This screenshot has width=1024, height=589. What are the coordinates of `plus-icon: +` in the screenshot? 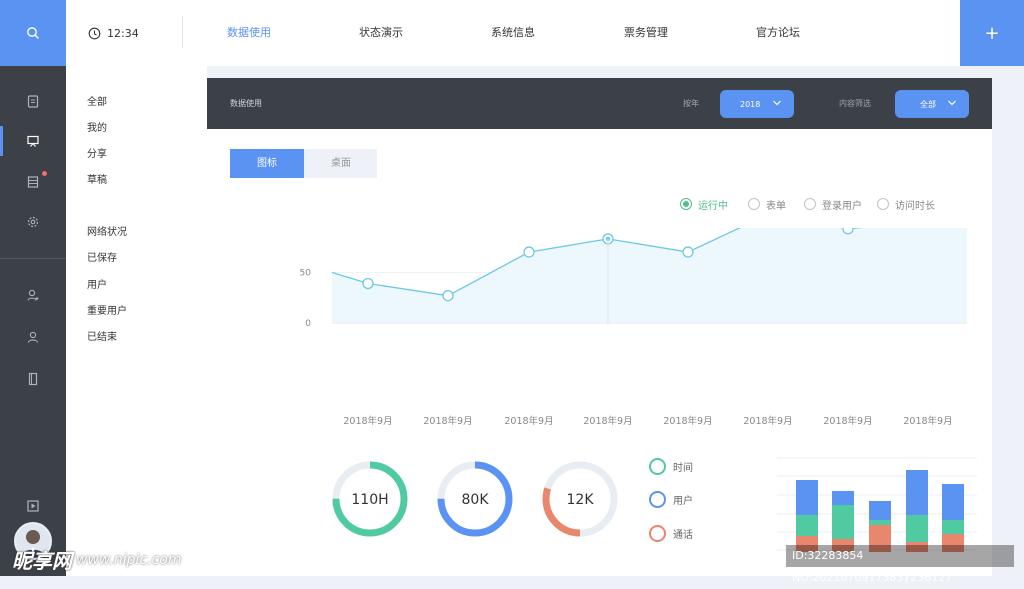 It's located at (992, 33).